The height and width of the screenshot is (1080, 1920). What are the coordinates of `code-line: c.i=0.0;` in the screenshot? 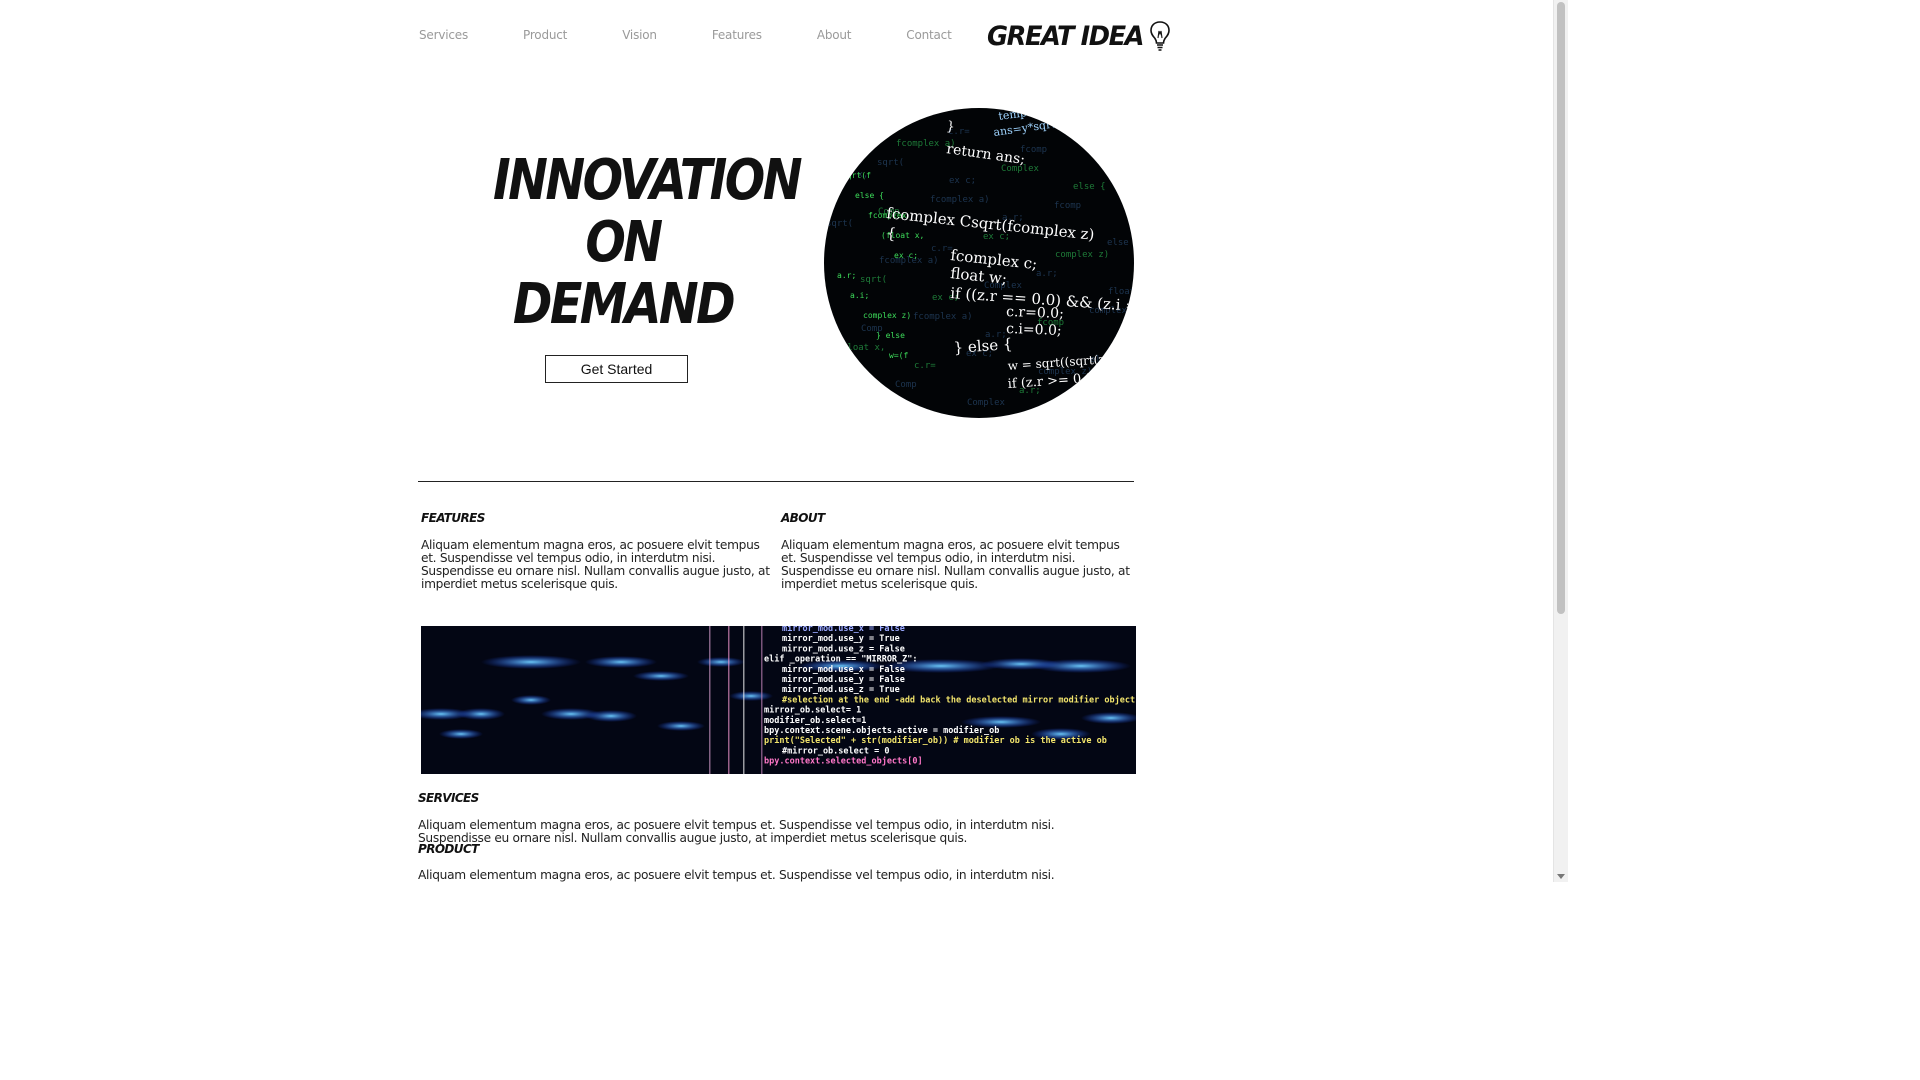 It's located at (1034, 330).